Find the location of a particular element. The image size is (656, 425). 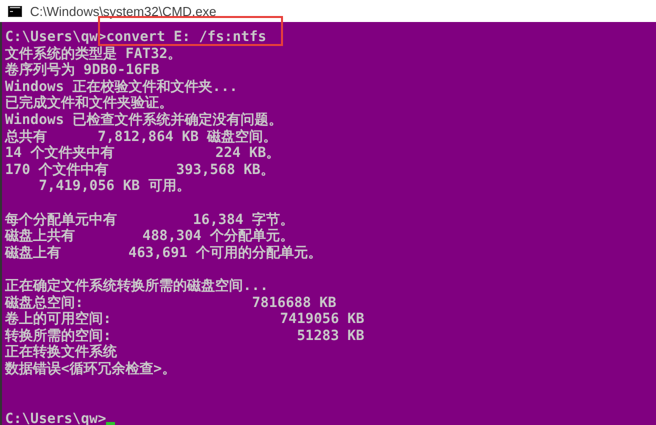

console-line: 转换所需的空间: 51283 KB is located at coordinates (184, 336).